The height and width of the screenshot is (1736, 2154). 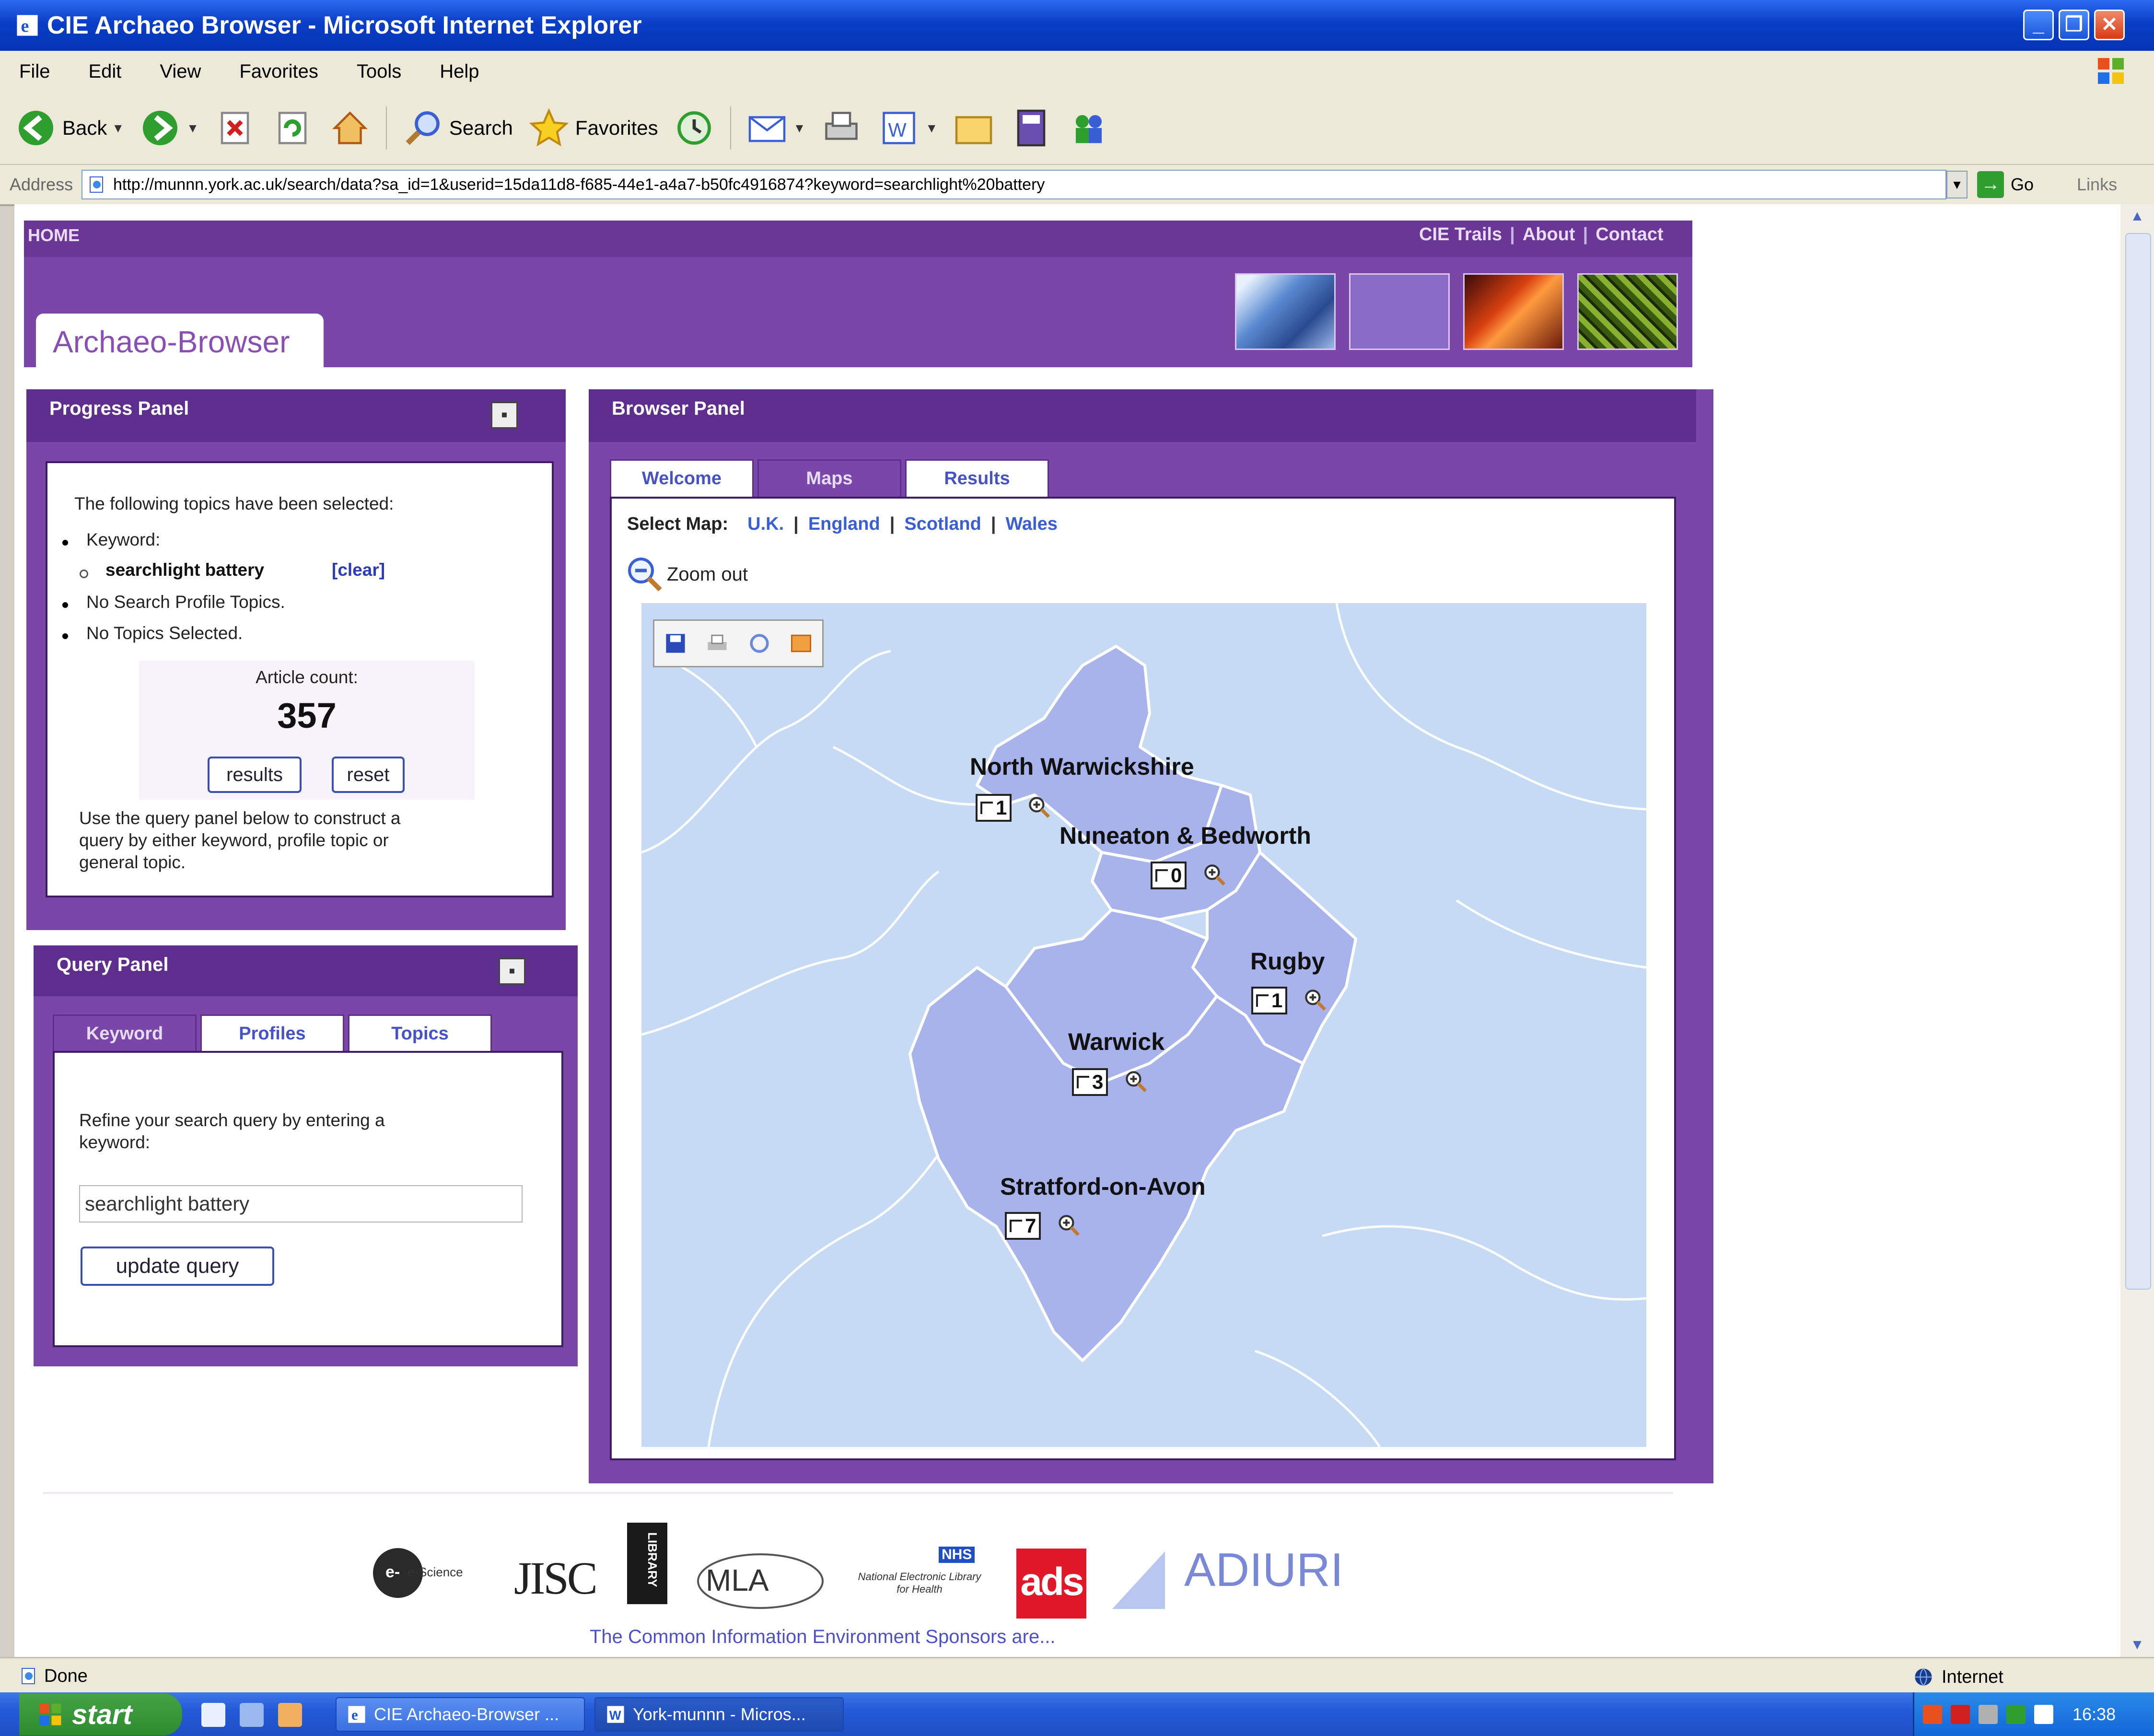 What do you see at coordinates (234, 503) in the screenshot?
I see `selected-topics-intro: The following topics have been selected:` at bounding box center [234, 503].